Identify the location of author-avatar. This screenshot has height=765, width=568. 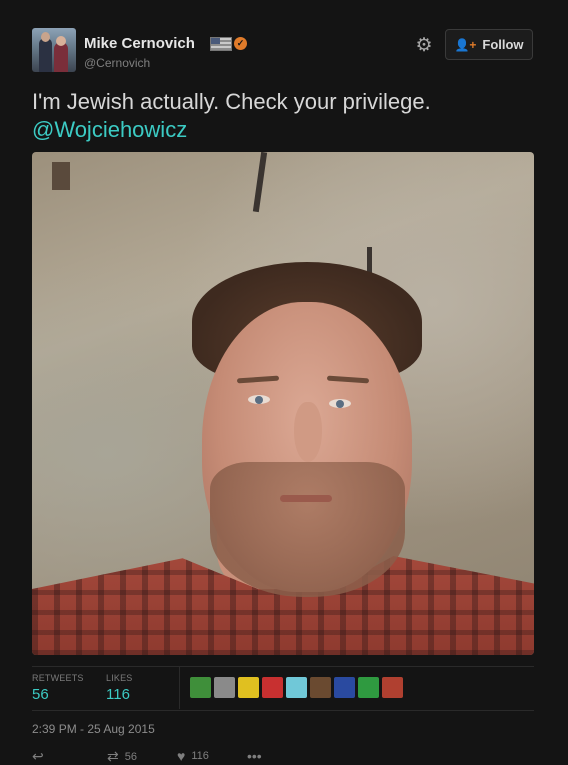
(54, 50).